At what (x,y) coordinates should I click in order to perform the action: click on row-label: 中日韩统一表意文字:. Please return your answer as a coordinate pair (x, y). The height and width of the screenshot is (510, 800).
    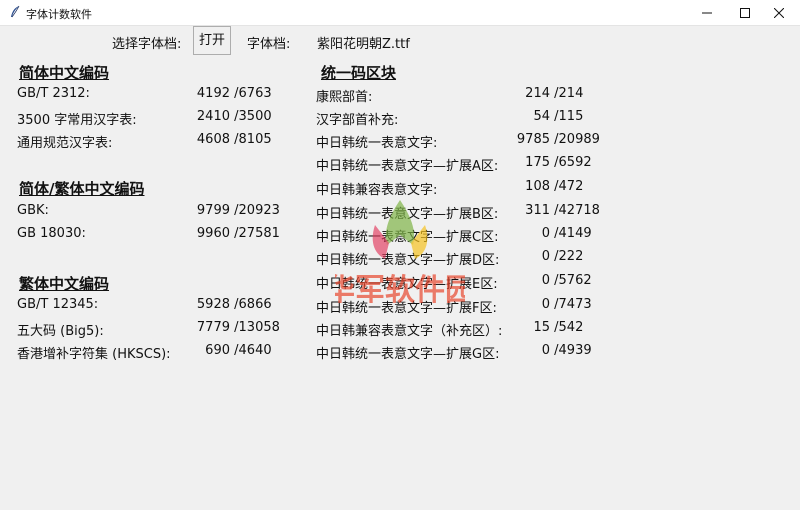
    Looking at the image, I should click on (377, 143).